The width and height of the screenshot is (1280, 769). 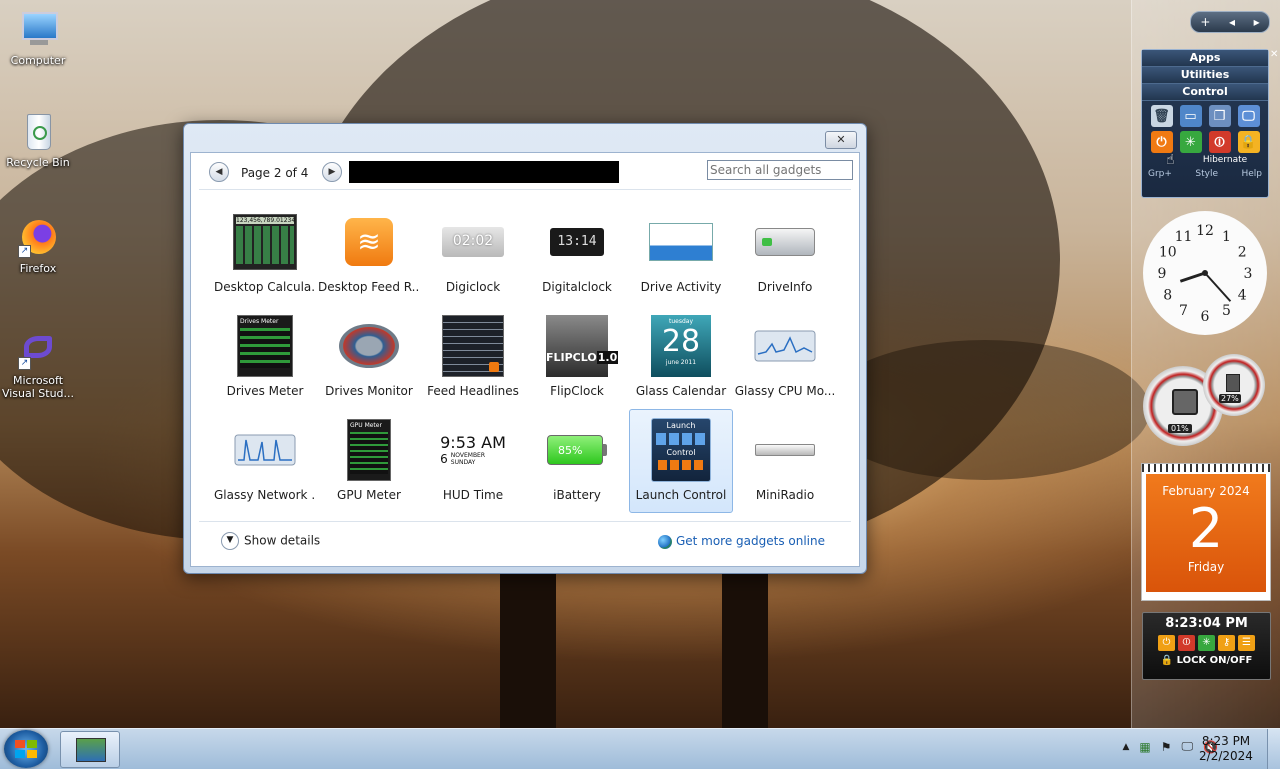 I want to click on ram-meter-gadget: 27%, so click(x=1234, y=385).